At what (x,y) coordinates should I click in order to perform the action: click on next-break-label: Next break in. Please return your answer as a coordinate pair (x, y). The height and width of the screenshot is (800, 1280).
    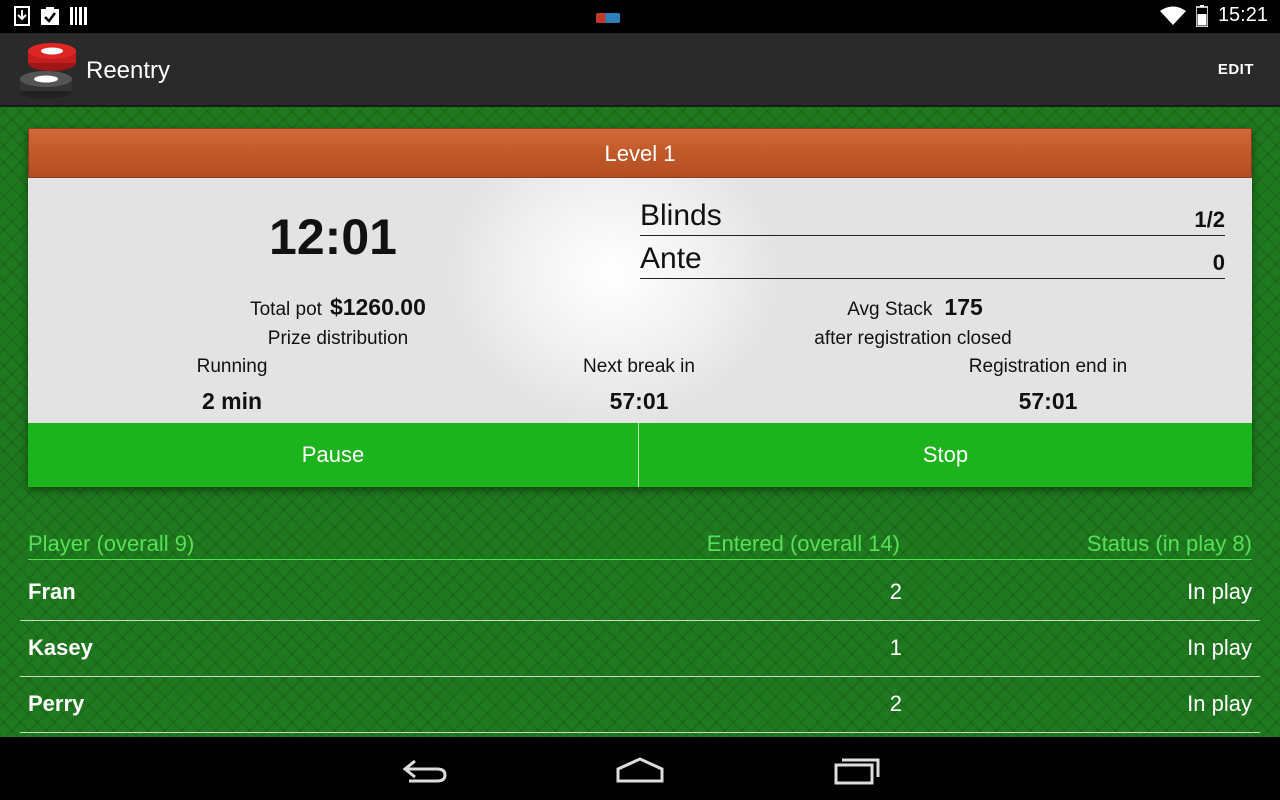
    Looking at the image, I should click on (639, 366).